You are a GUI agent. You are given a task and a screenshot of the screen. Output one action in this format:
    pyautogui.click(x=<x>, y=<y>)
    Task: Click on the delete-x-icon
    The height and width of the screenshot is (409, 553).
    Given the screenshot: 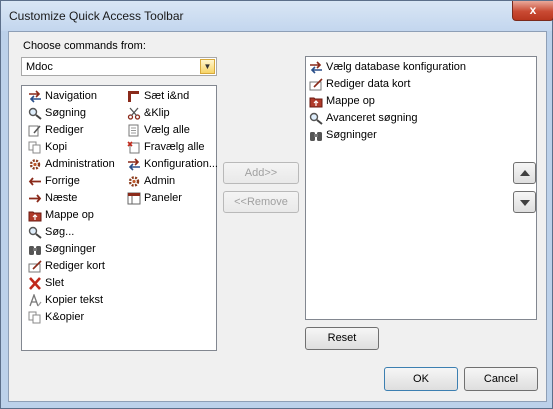 What is the action you would take?
    pyautogui.click(x=35, y=283)
    